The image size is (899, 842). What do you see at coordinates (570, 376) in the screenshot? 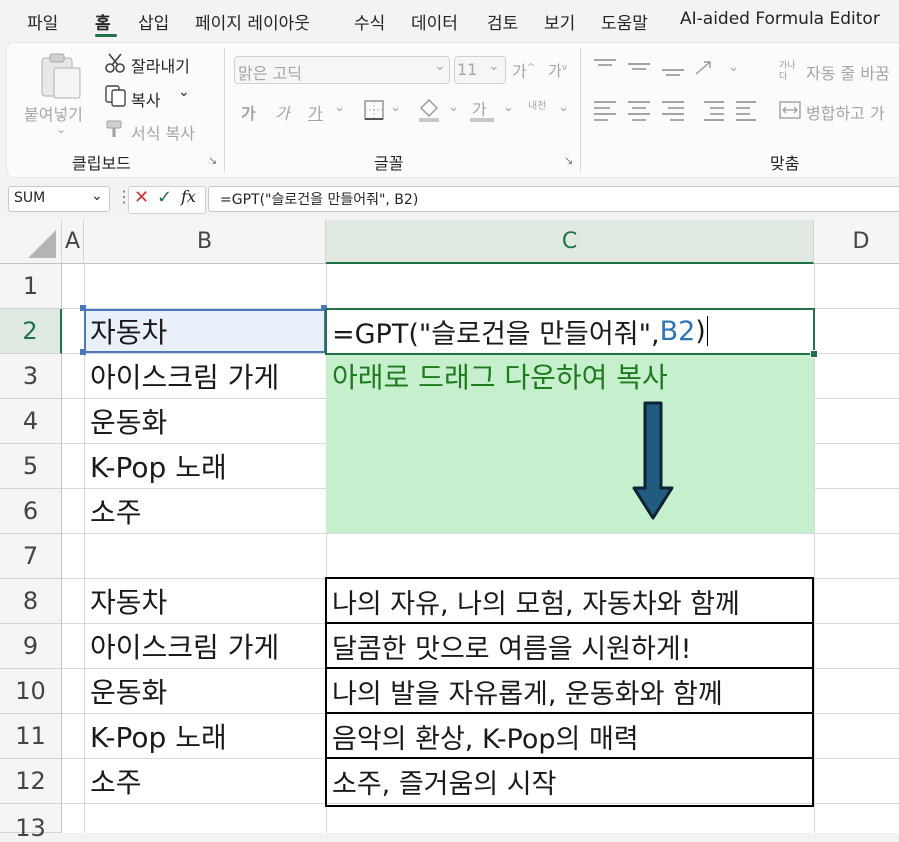
I see `cell-c3: 아래로 드래그 다운하여 복사` at bounding box center [570, 376].